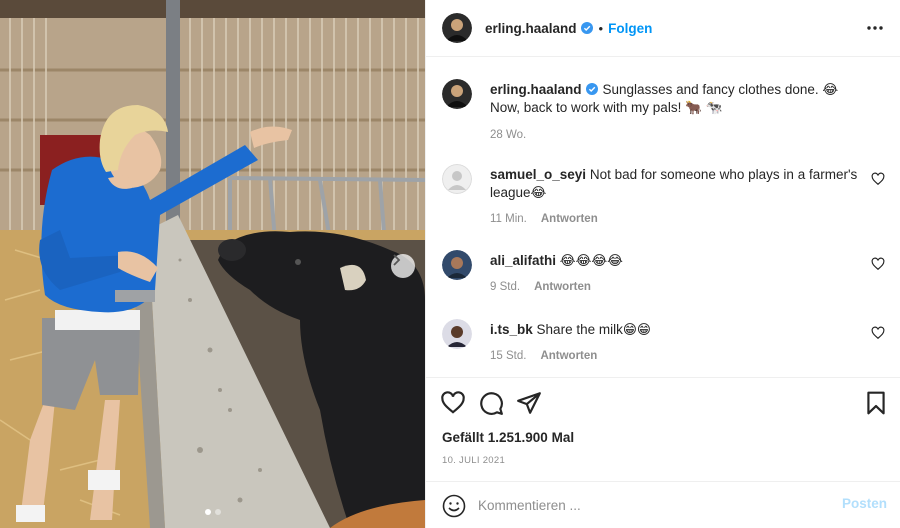 The image size is (900, 528). I want to click on comment-username: samuel_o_seyi, so click(538, 174).